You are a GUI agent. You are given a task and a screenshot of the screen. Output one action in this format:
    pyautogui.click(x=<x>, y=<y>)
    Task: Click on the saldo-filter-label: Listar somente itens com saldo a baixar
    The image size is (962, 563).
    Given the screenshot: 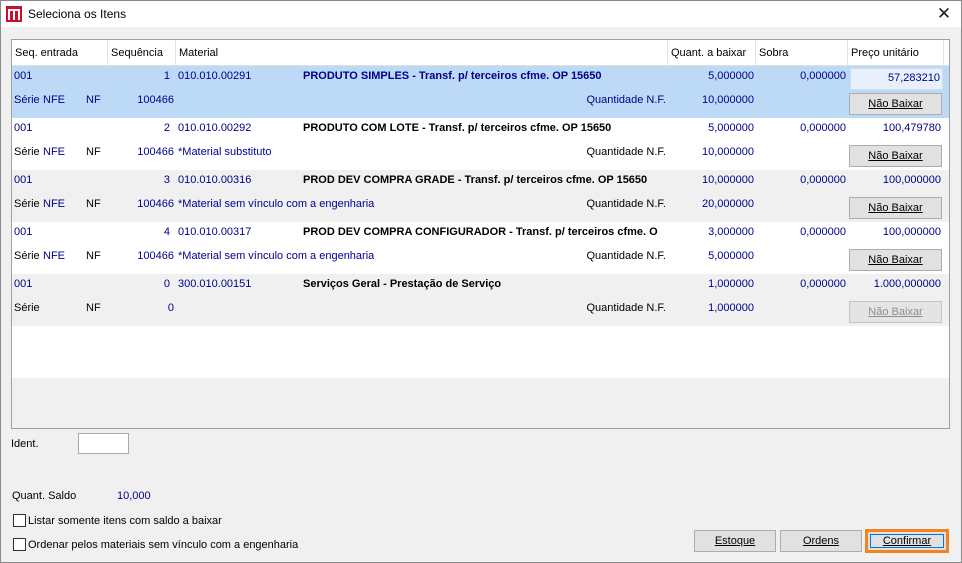 What is the action you would take?
    pyautogui.click(x=125, y=521)
    